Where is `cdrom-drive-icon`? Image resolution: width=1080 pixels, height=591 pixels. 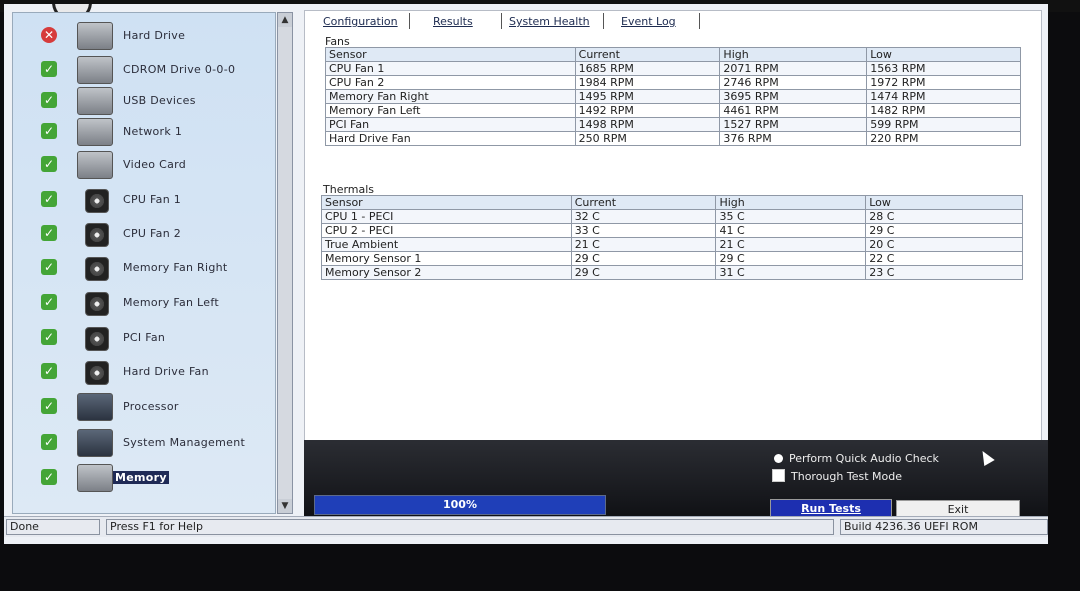 cdrom-drive-icon is located at coordinates (95, 70).